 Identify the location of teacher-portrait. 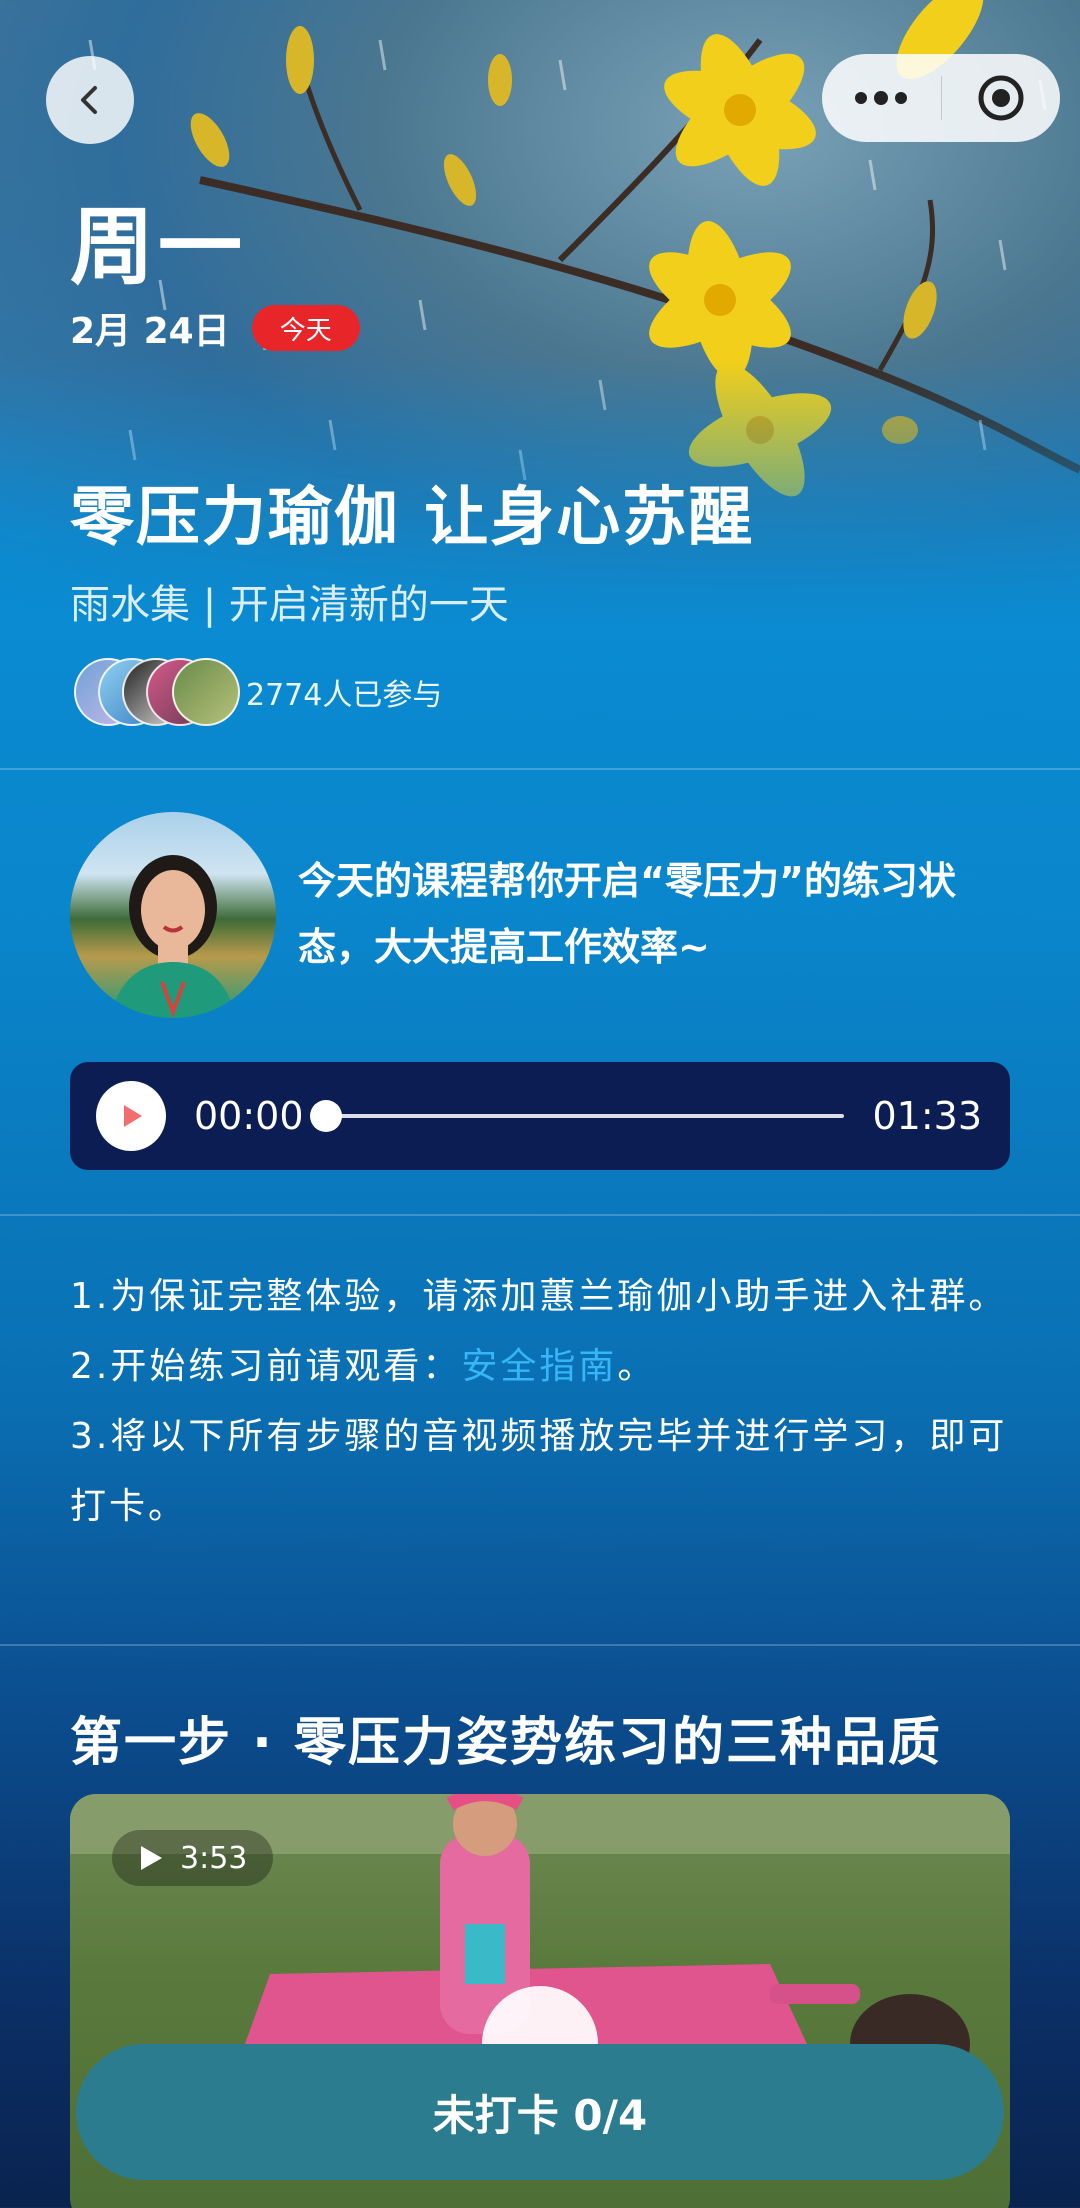
(173, 936).